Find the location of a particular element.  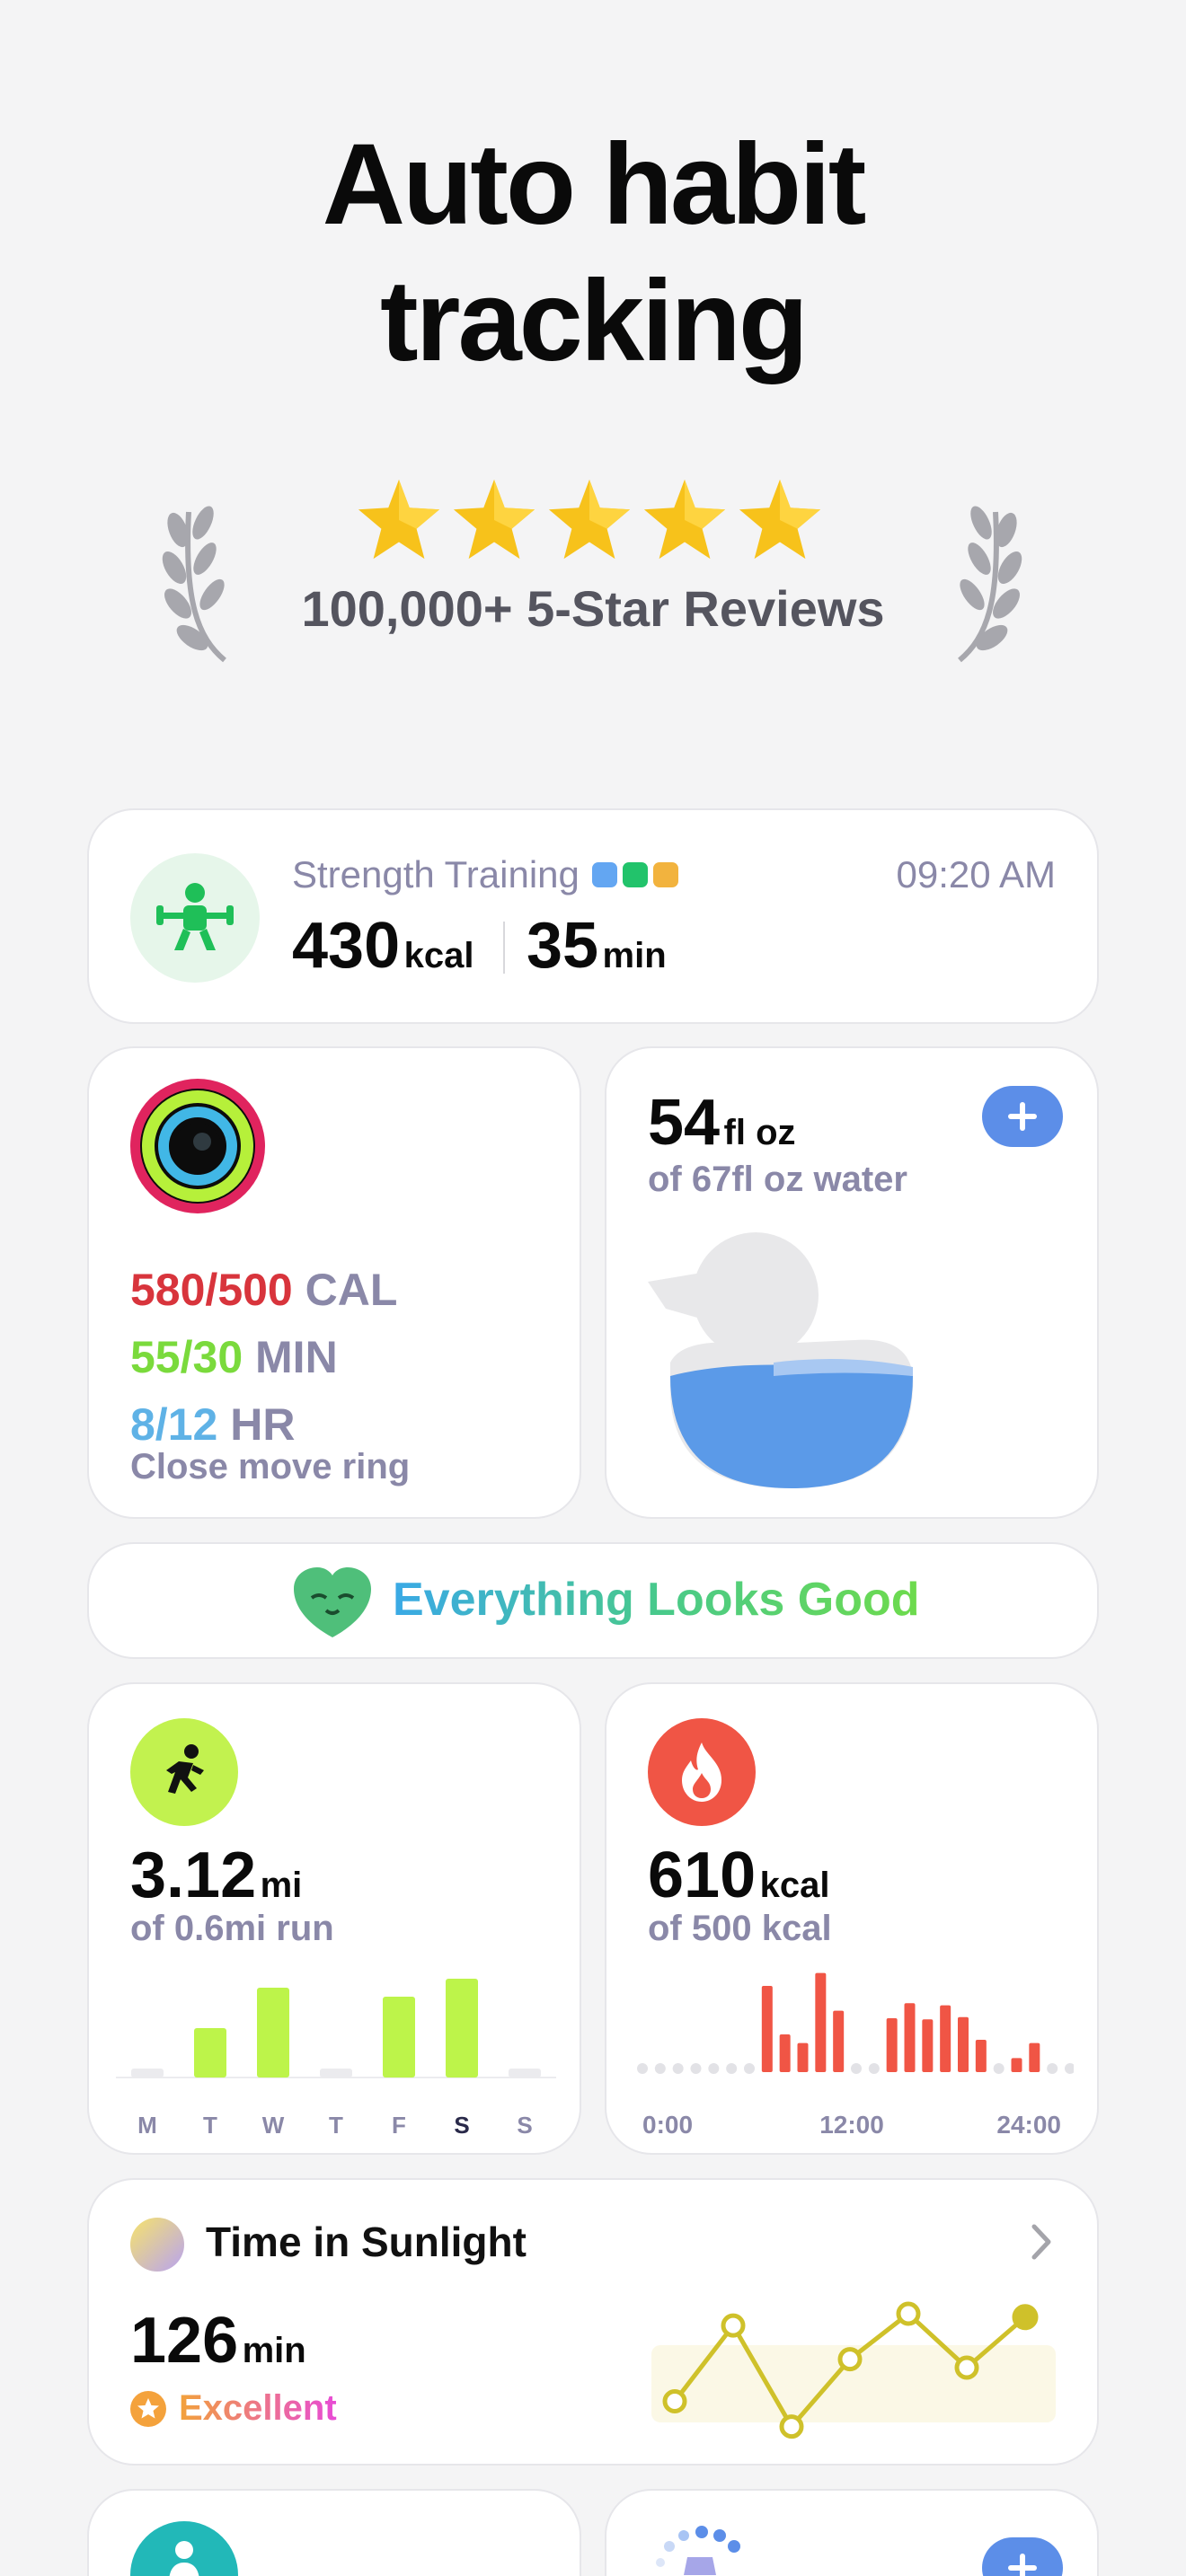

calories-burned-card: 610 kcal of 500 kcal 0:00 12:00 24:00 is located at coordinates (852, 1918).